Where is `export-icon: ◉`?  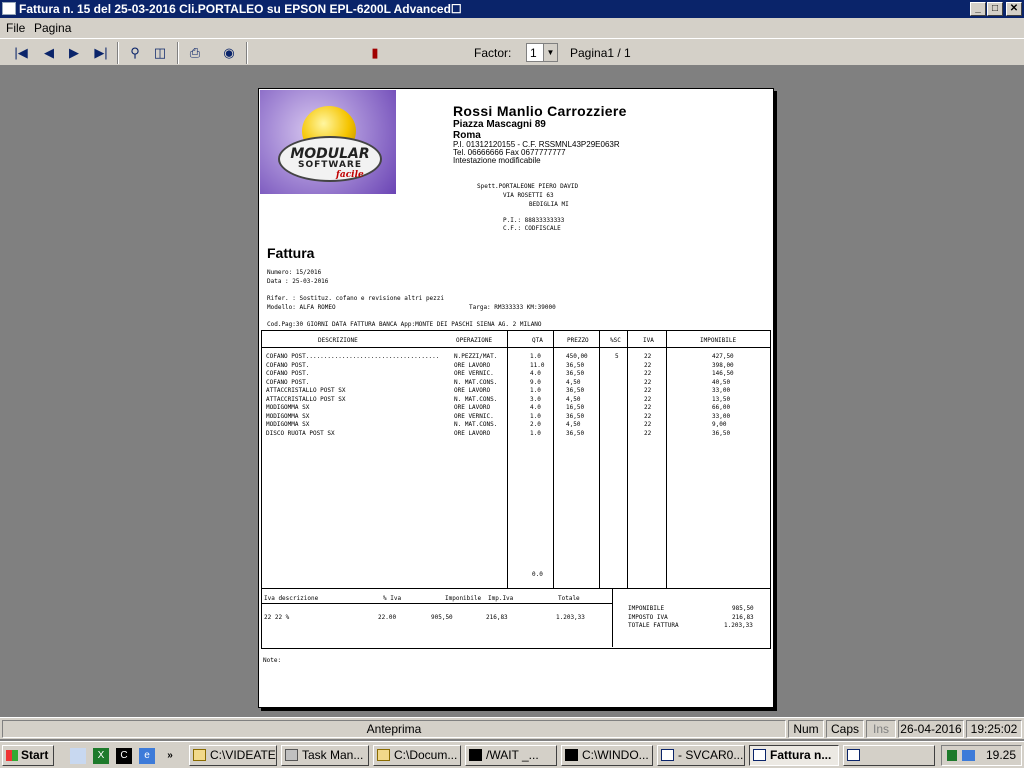
export-icon: ◉ is located at coordinates (229, 53).